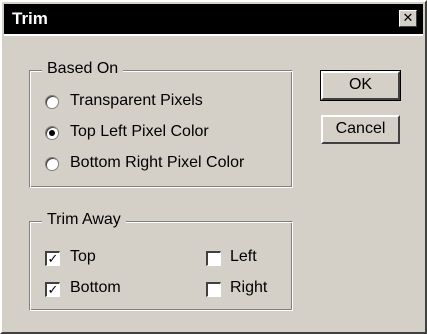  I want to click on checkbox-label: Top, so click(83, 256).